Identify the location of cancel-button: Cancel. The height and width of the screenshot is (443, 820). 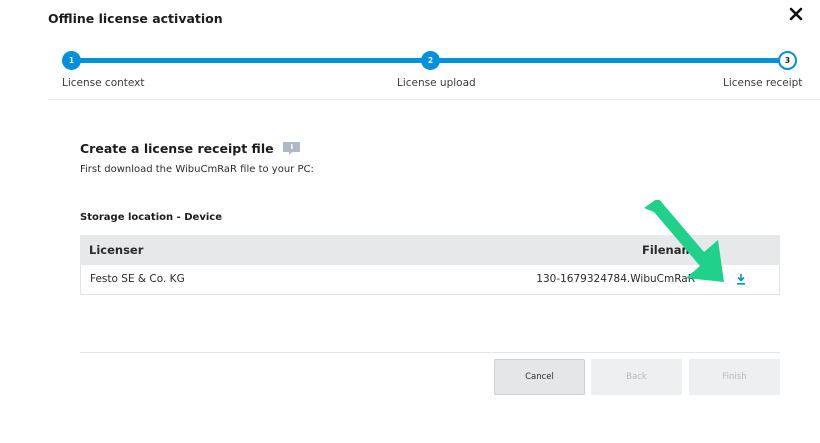
(539, 377).